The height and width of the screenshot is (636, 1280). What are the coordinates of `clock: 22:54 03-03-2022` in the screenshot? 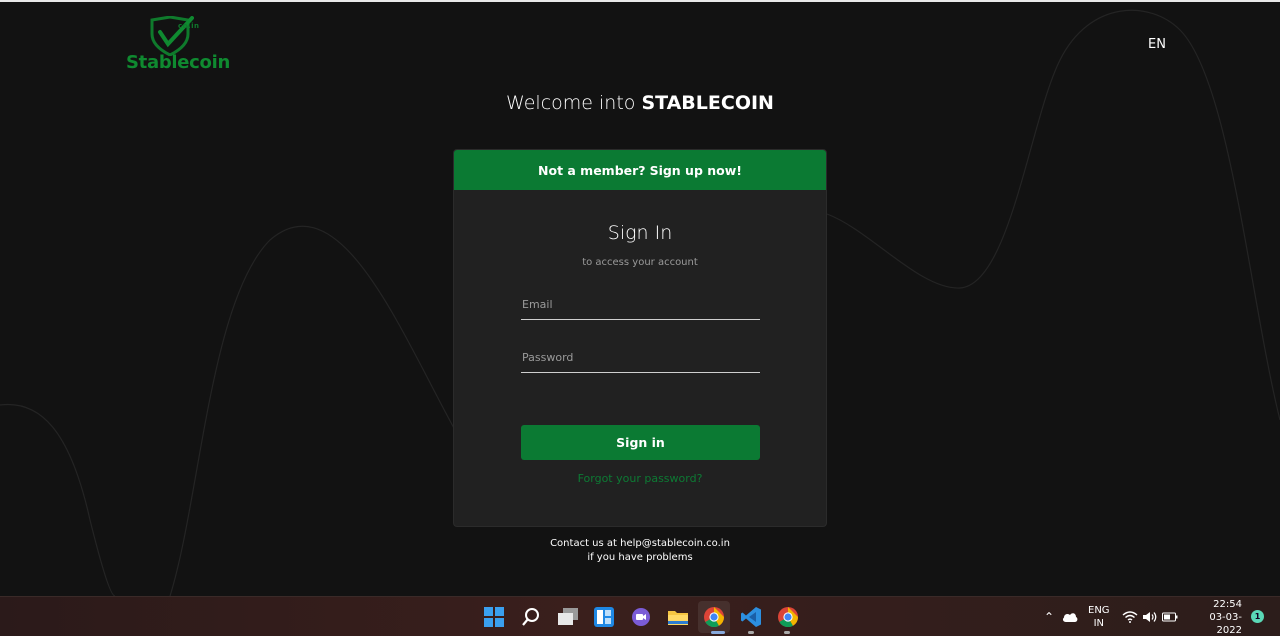 It's located at (1214, 616).